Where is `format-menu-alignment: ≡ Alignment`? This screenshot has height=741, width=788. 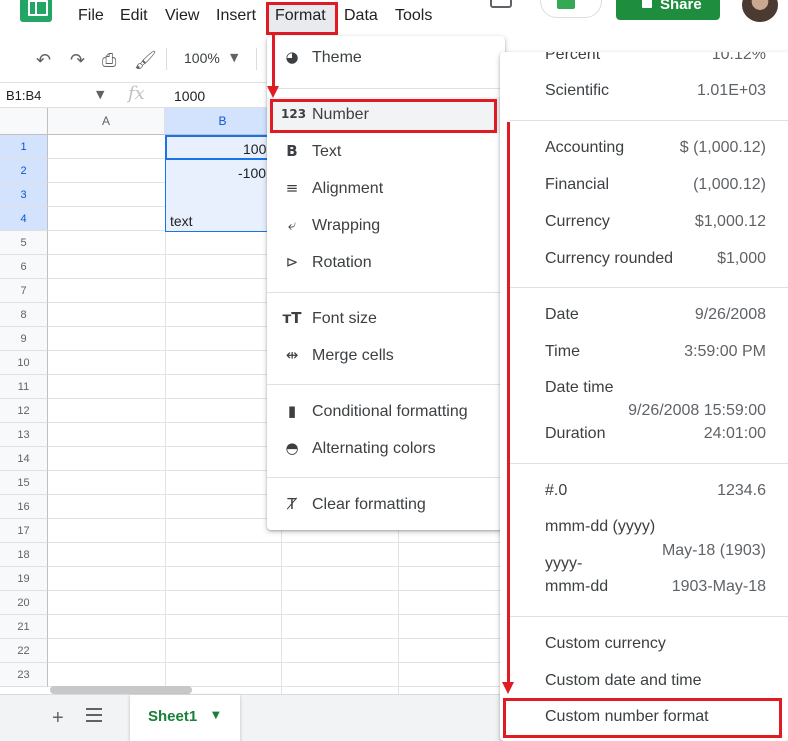 format-menu-alignment: ≡ Alignment is located at coordinates (386, 189).